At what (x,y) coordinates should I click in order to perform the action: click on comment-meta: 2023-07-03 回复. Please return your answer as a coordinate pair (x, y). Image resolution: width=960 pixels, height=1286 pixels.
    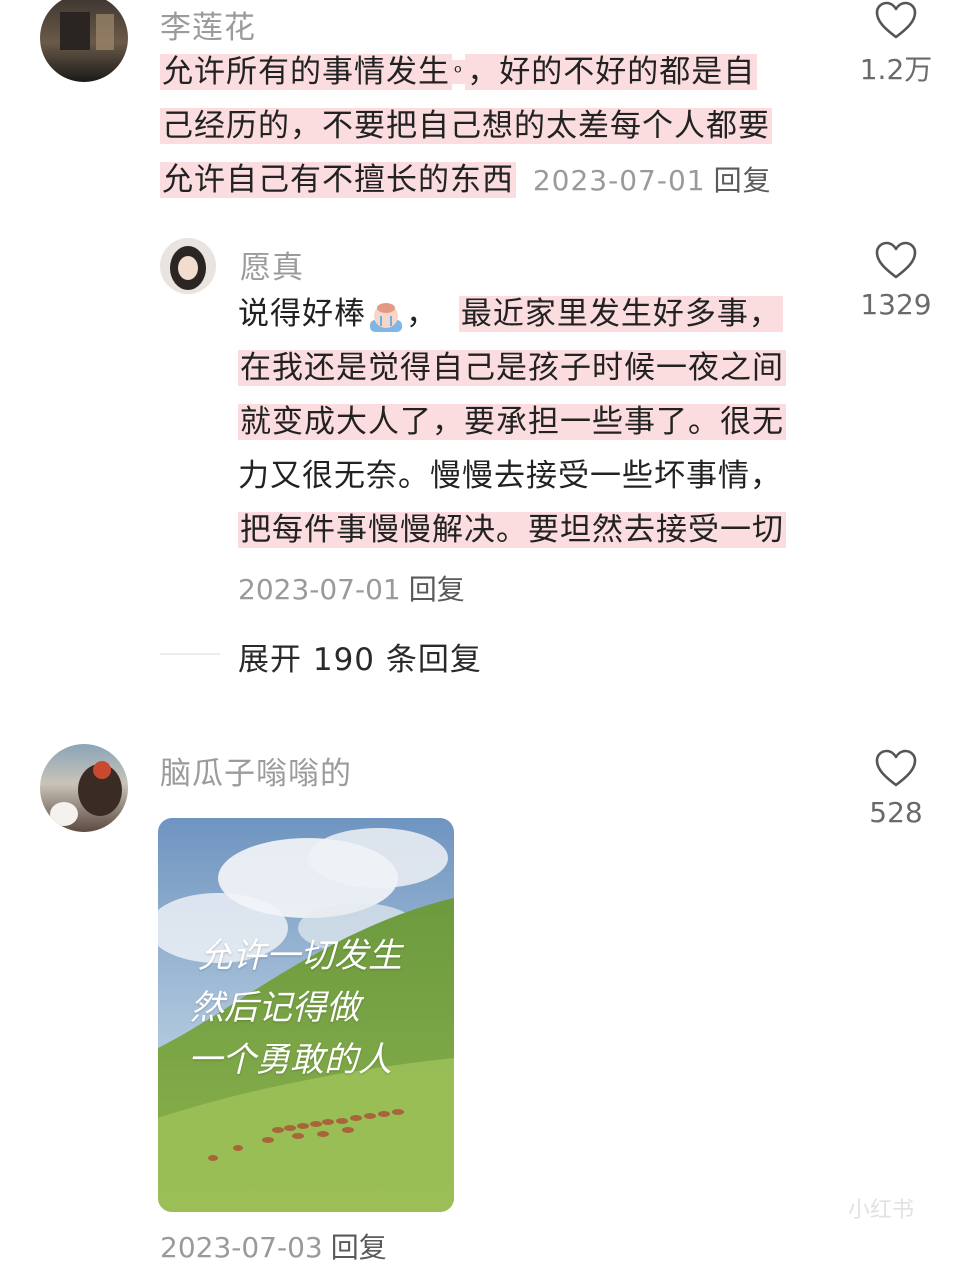
    Looking at the image, I should click on (273, 1246).